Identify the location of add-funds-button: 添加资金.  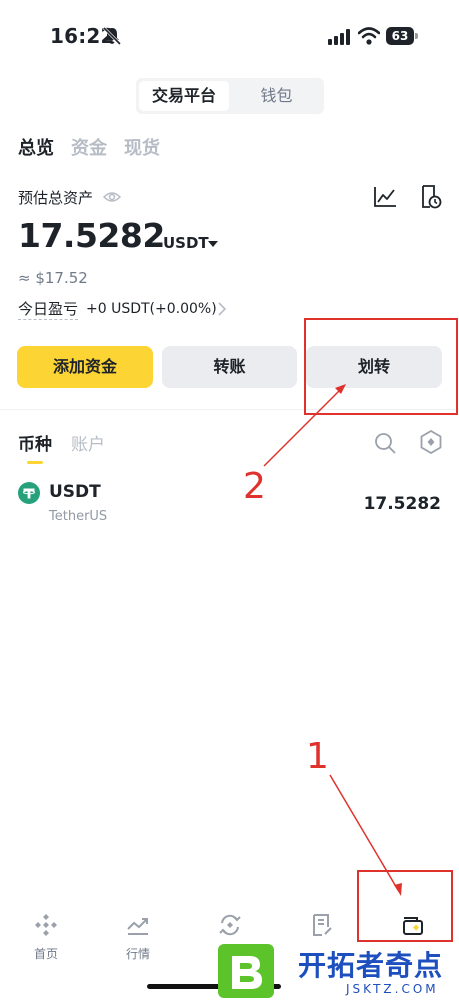
(85, 367).